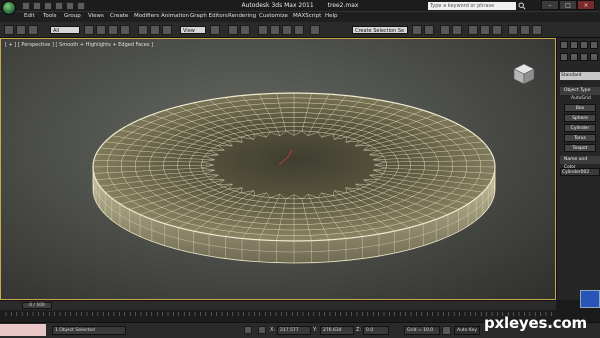 Image resolution: width=600 pixels, height=338 pixels. I want to click on select-by-name-icon, so click(101, 30).